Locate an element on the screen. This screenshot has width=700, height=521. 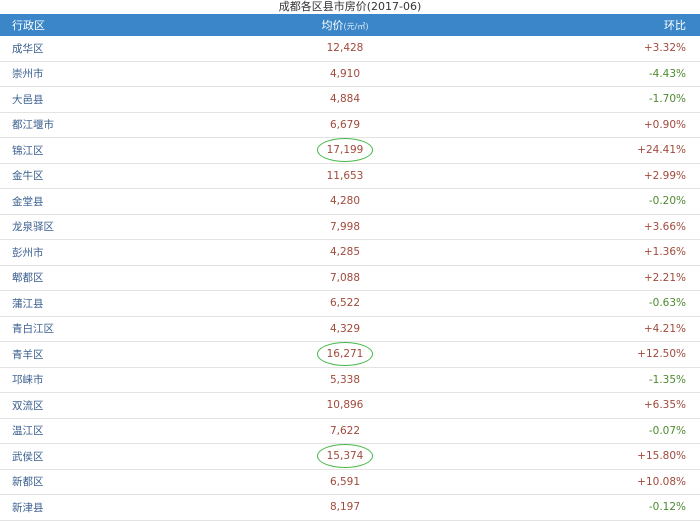
average-price-value: 4,285 is located at coordinates (345, 252).